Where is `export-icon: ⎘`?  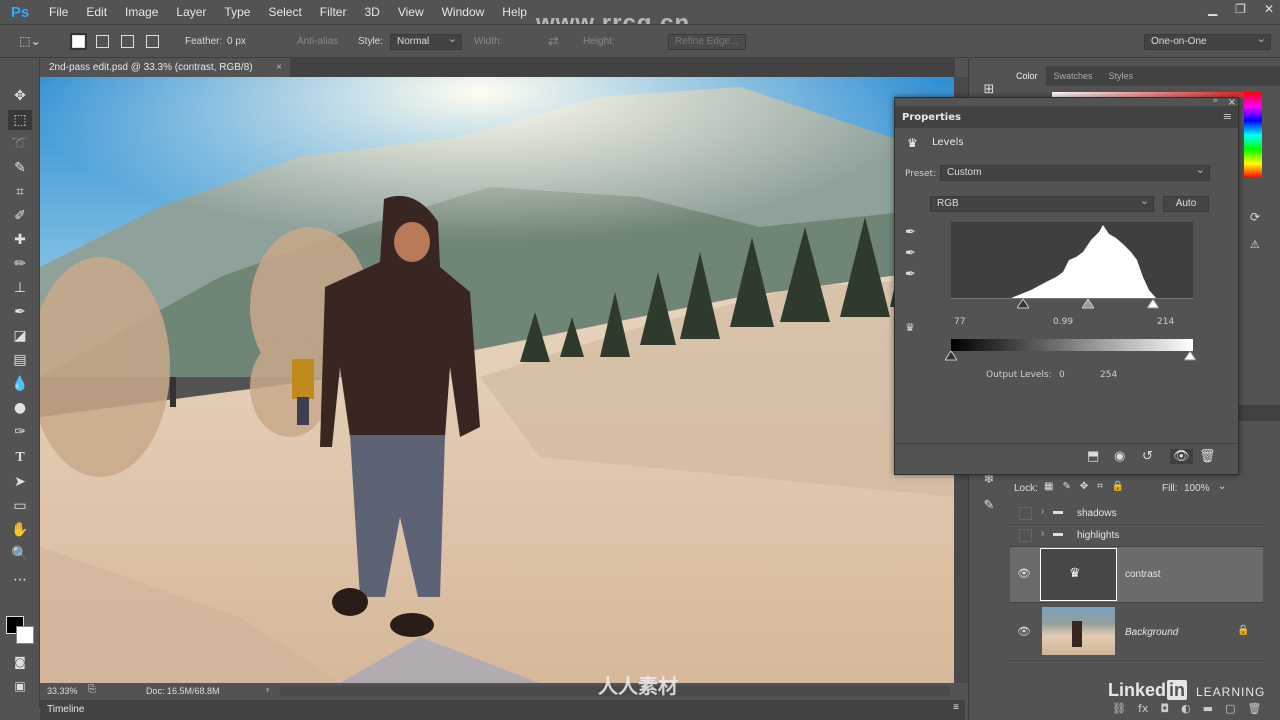
export-icon: ⎘ is located at coordinates (92, 689).